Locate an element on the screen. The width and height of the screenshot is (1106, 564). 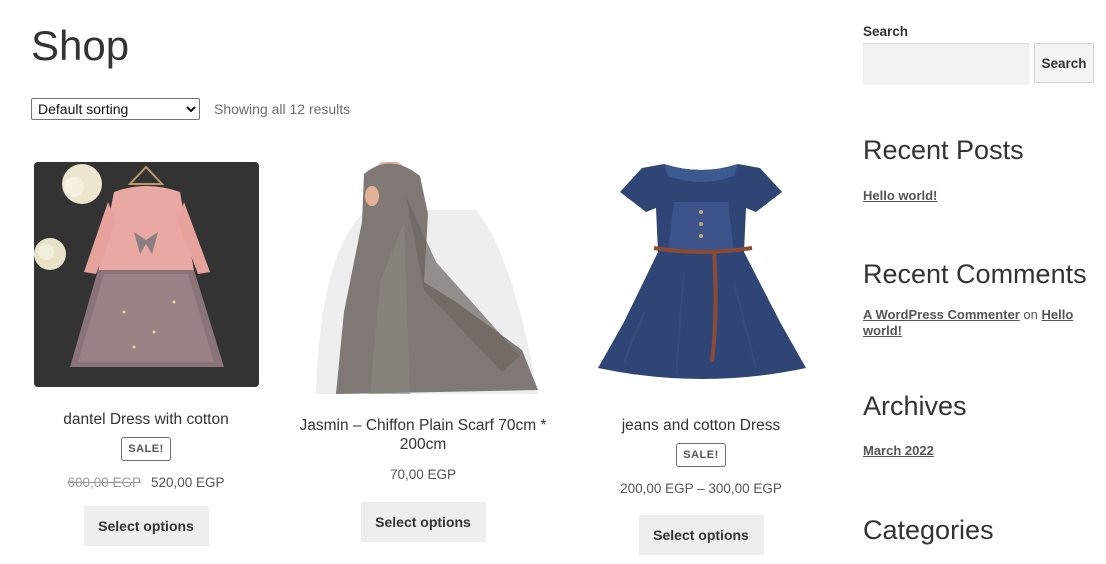
search-button: Search is located at coordinates (1064, 63).